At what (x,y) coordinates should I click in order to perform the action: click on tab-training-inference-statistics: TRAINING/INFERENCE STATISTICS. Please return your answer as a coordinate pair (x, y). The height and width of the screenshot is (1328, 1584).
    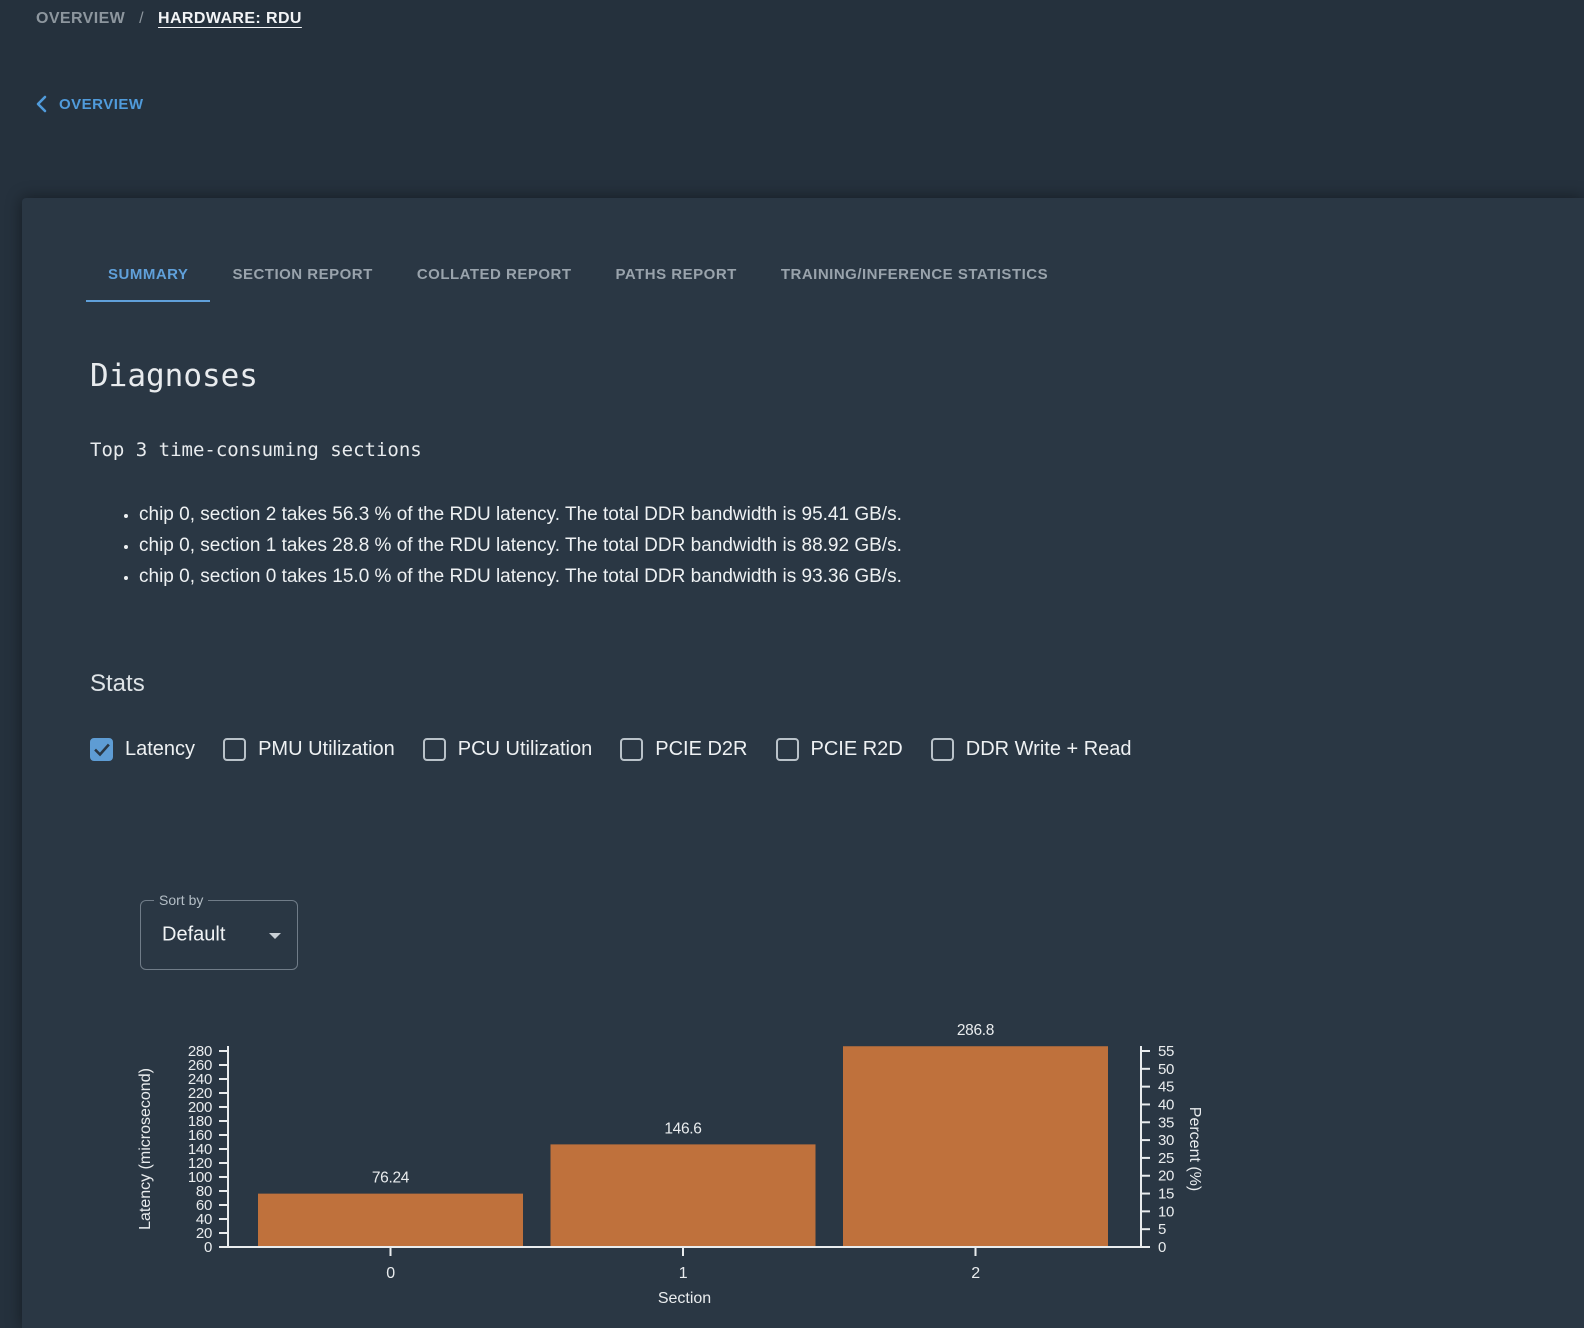
    Looking at the image, I should click on (914, 274).